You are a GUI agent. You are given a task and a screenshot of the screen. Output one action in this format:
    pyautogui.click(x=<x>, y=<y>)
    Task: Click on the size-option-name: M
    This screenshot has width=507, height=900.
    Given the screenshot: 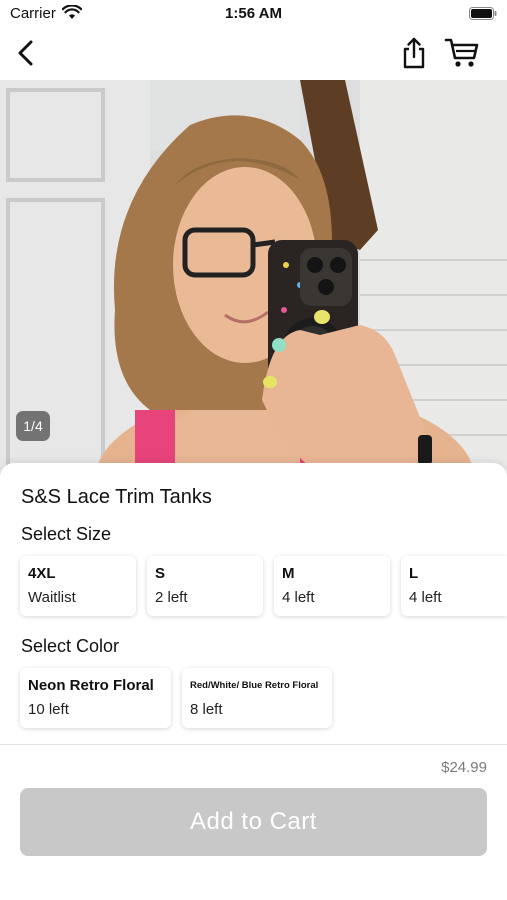 What is the action you would take?
    pyautogui.click(x=288, y=573)
    